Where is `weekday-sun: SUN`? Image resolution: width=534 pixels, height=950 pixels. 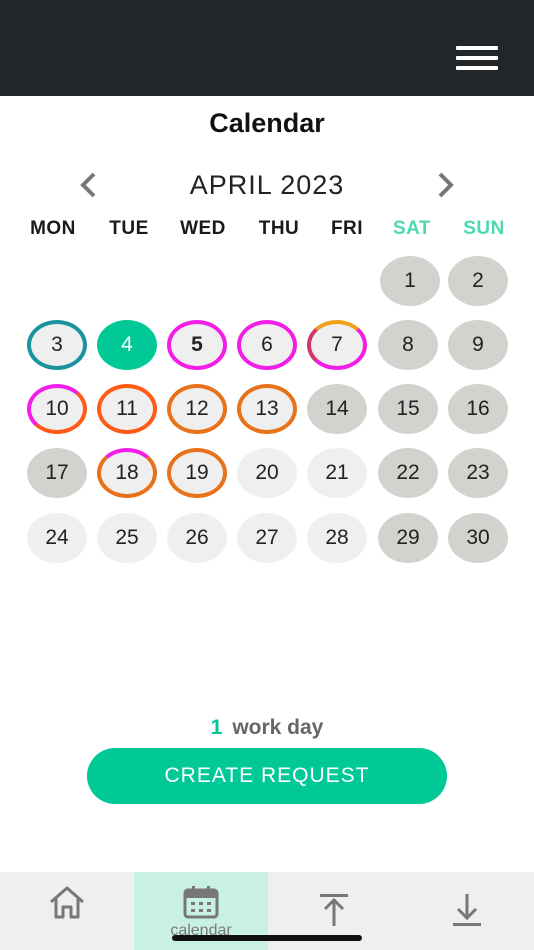 weekday-sun: SUN is located at coordinates (484, 228).